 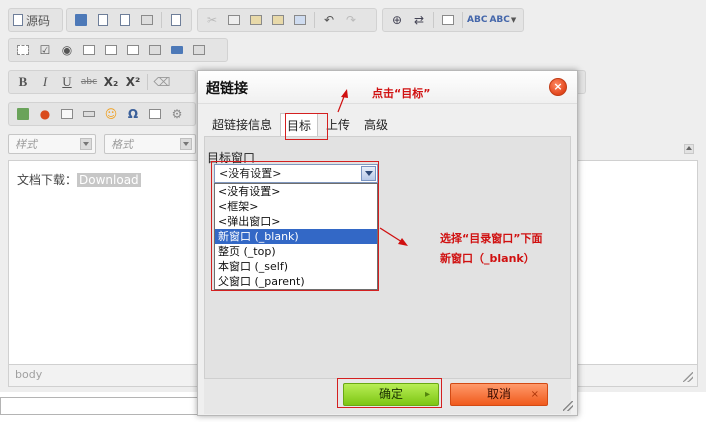 What do you see at coordinates (689, 149) in the screenshot?
I see `toolbar-collapse-button` at bounding box center [689, 149].